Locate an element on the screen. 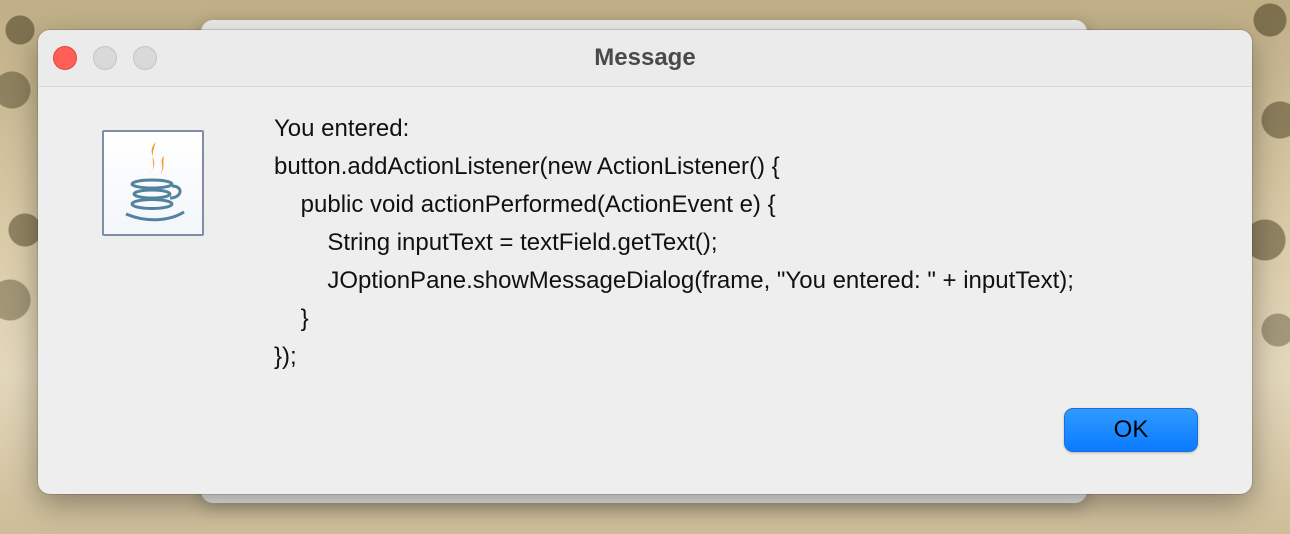  message-line: You entered: is located at coordinates (342, 128).